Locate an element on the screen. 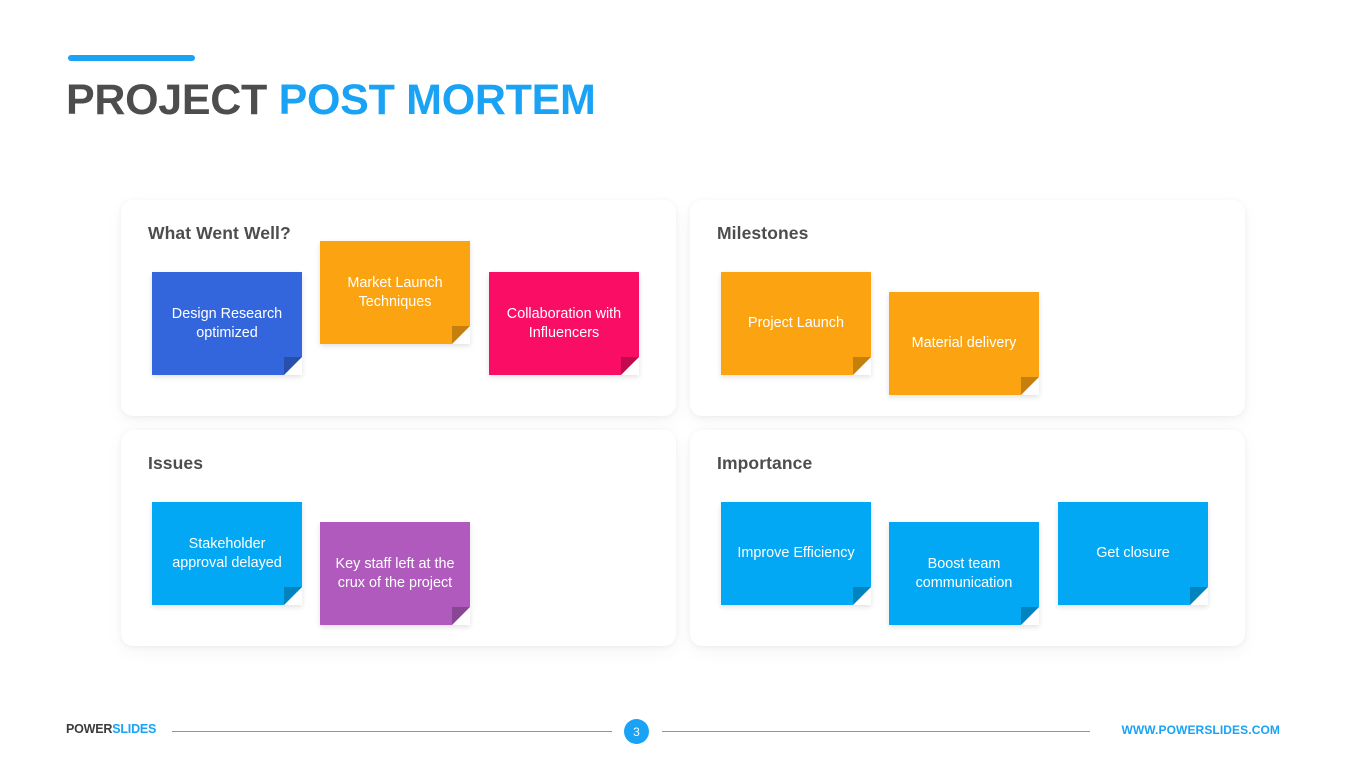 The height and width of the screenshot is (767, 1365). panel-title: Milestones is located at coordinates (763, 233).